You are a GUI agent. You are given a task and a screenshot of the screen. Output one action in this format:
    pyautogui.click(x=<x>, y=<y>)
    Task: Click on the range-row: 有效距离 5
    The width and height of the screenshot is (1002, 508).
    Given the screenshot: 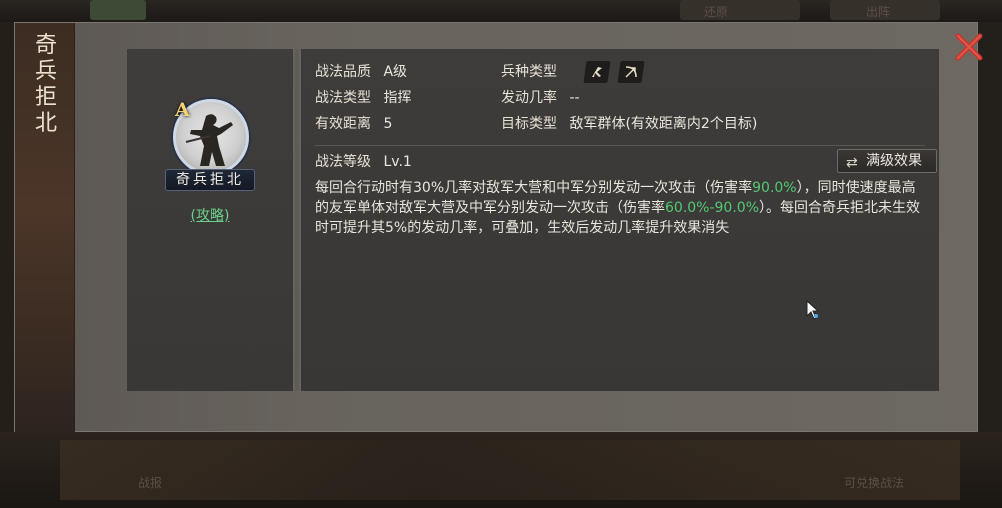 What is the action you would take?
    pyautogui.click(x=353, y=124)
    